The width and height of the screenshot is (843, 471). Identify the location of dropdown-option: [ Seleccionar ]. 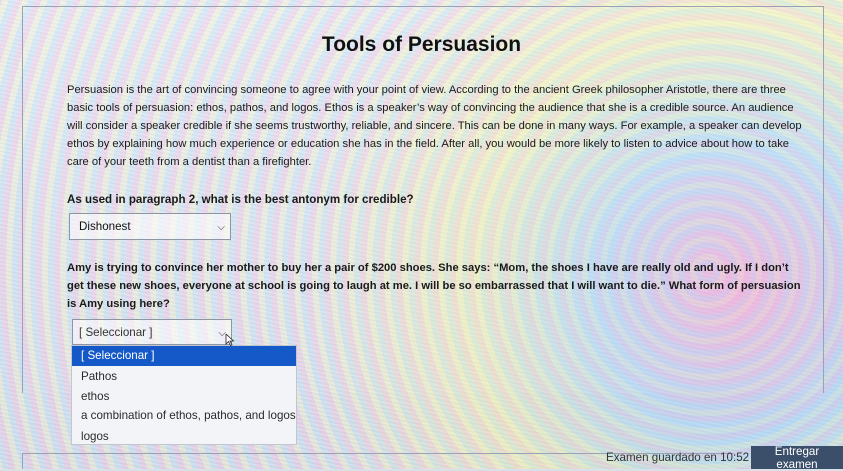
(184, 356).